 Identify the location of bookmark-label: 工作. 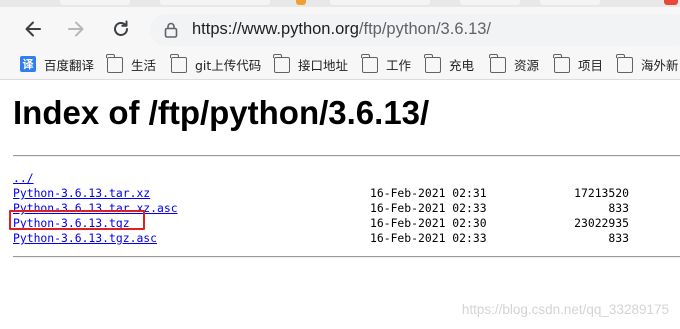
(399, 65).